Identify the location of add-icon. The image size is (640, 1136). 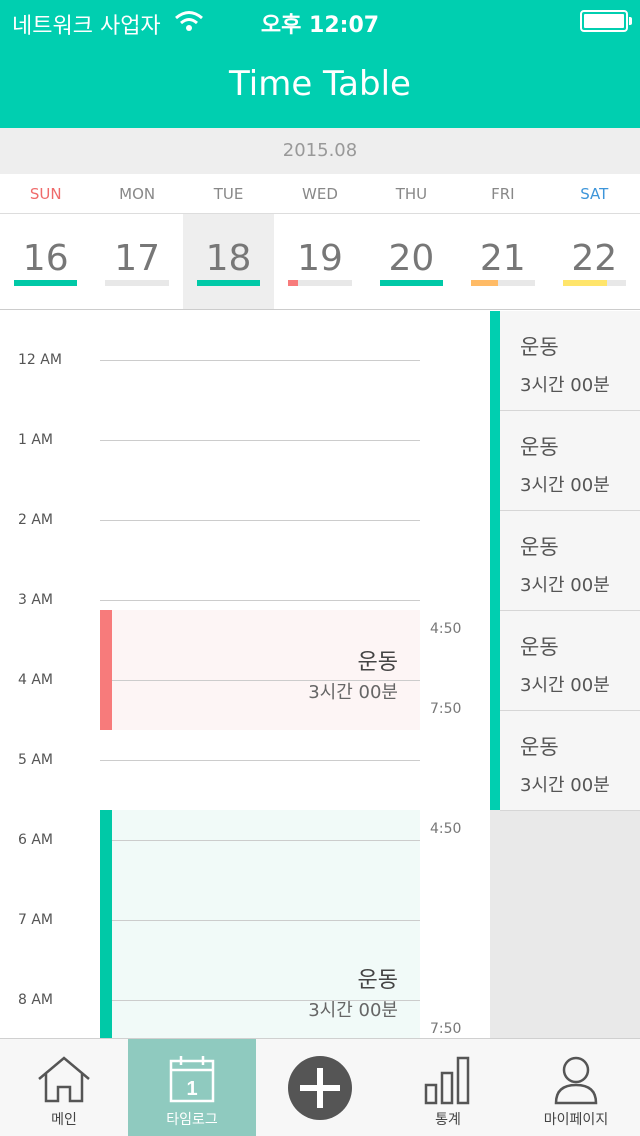
(320, 1088).